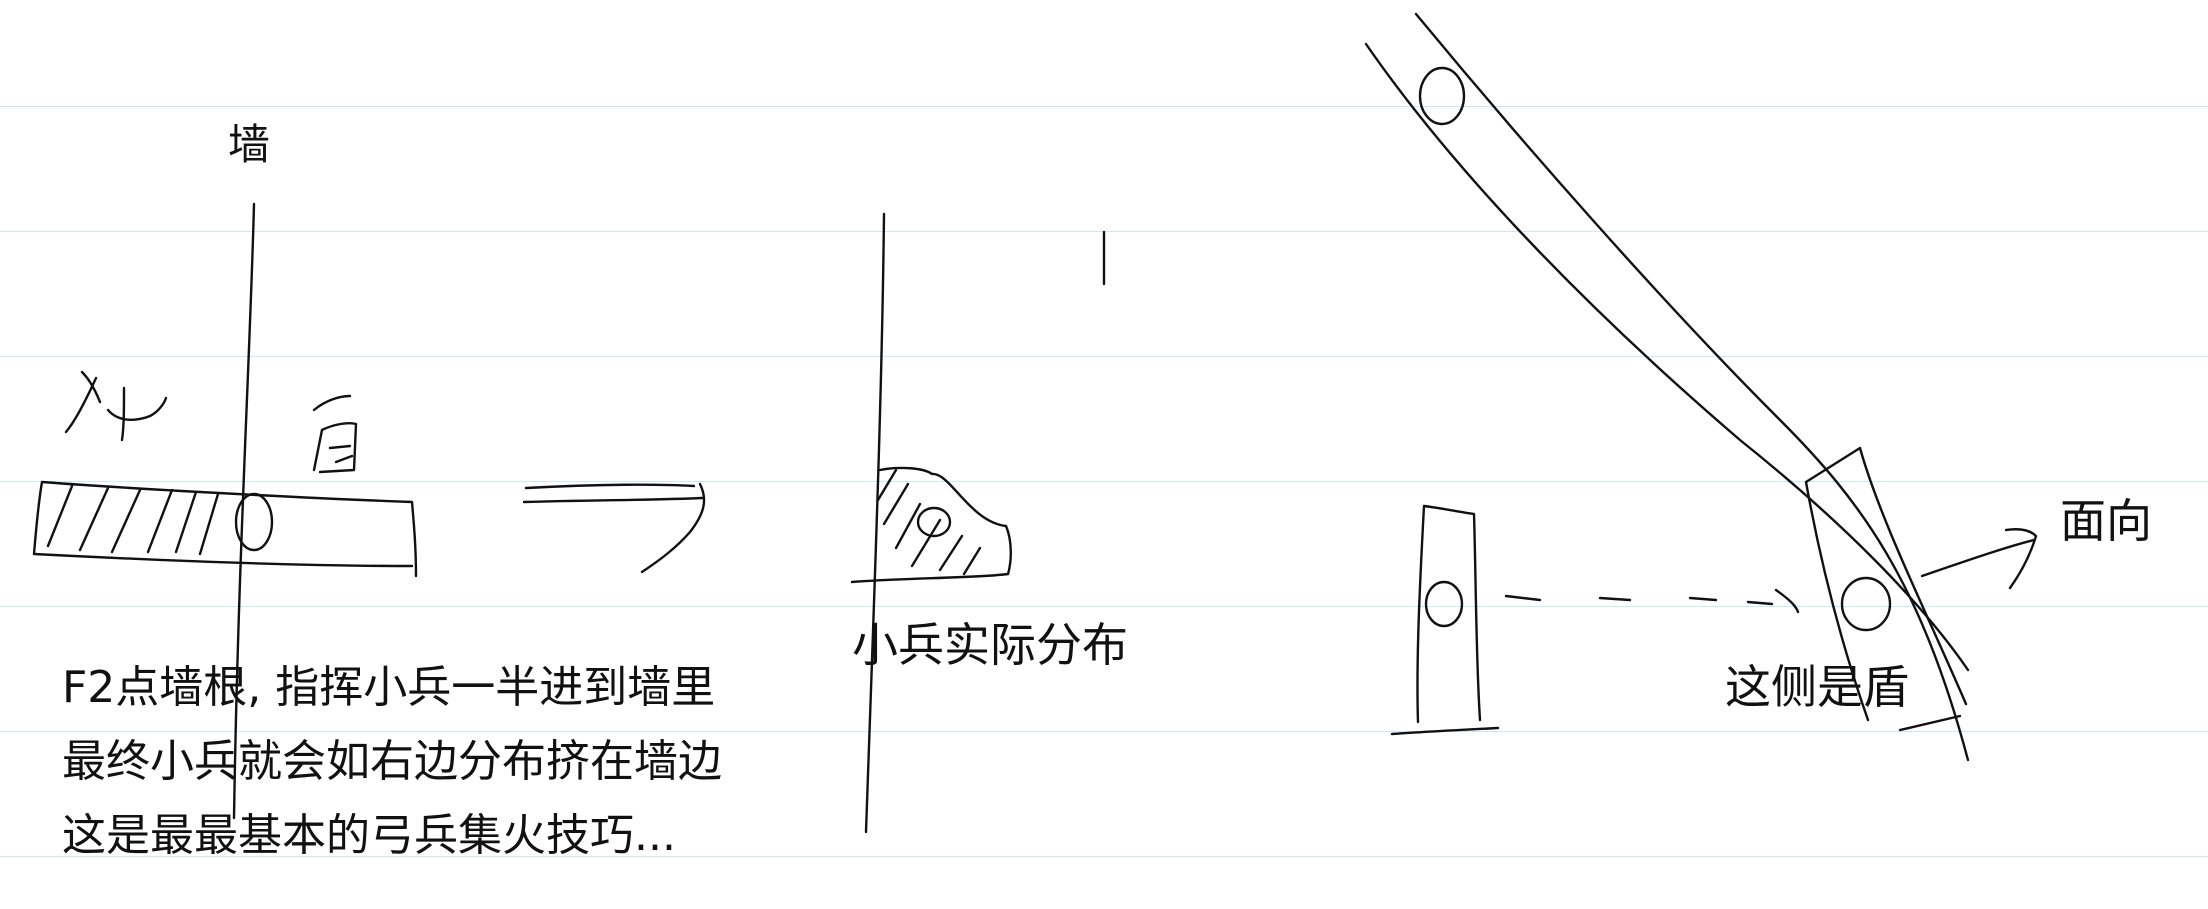 Image resolution: width=2208 pixels, height=909 pixels. Describe the element at coordinates (1979, 559) in the screenshot. I see `facing-arrow` at that location.